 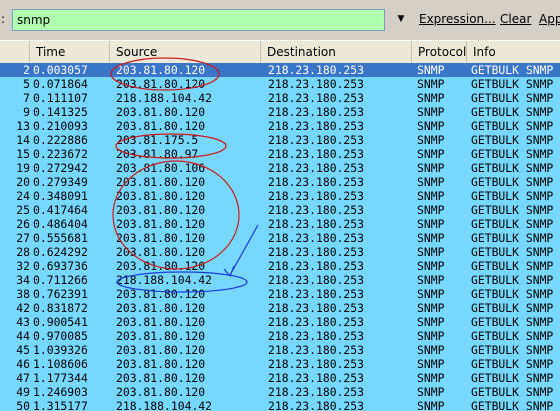 I want to click on packet-time-cell: 0.003057, so click(x=60, y=70).